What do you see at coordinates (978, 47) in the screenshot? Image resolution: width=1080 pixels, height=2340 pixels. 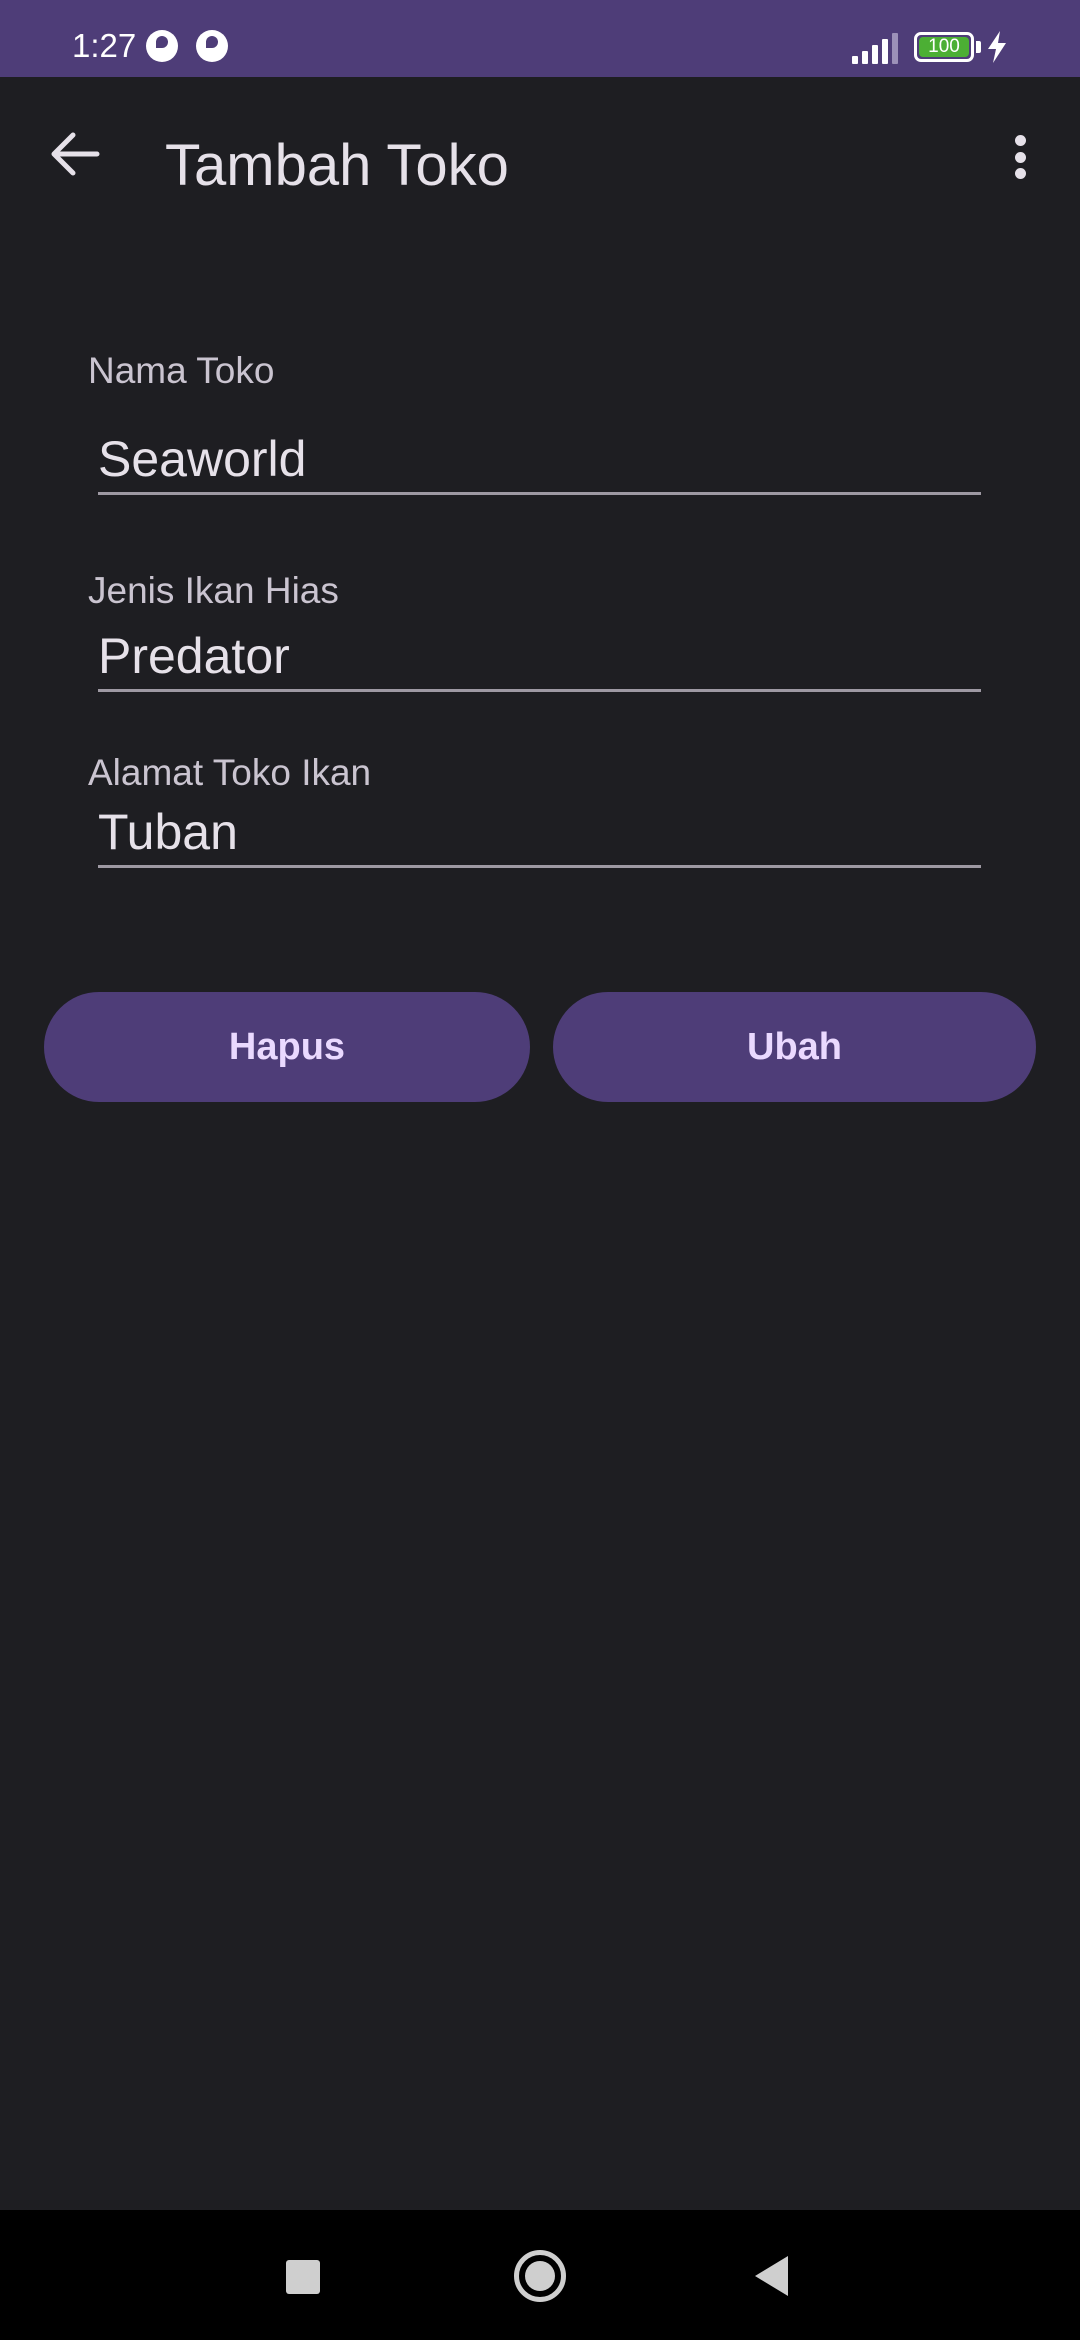 I see `battery-nub` at bounding box center [978, 47].